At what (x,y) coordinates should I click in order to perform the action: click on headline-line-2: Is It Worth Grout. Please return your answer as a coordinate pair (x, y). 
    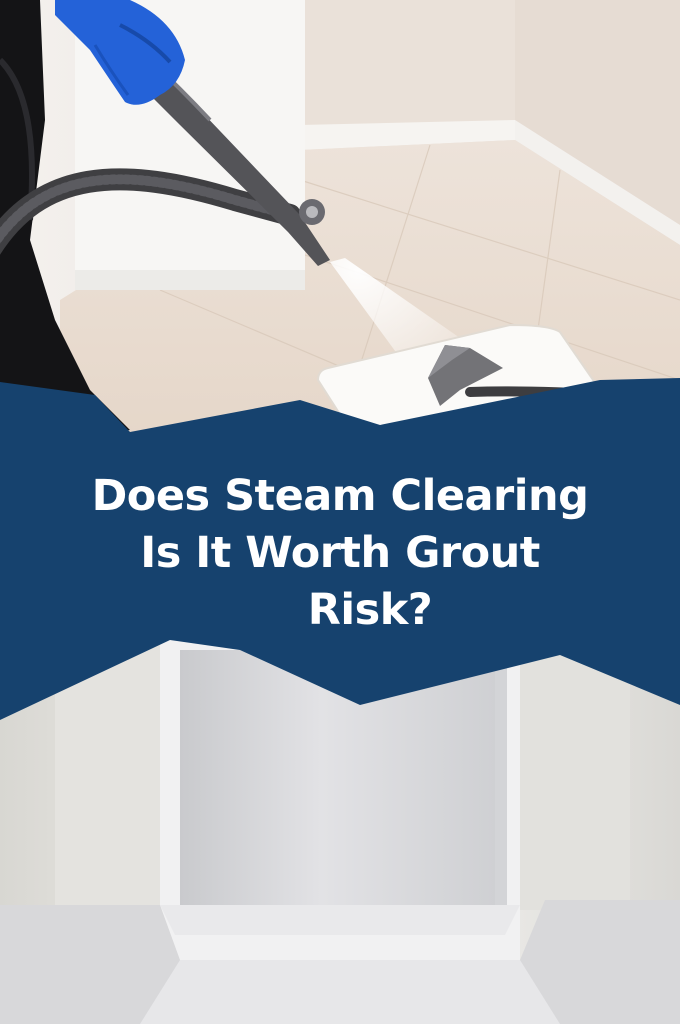
    Looking at the image, I should click on (340, 553).